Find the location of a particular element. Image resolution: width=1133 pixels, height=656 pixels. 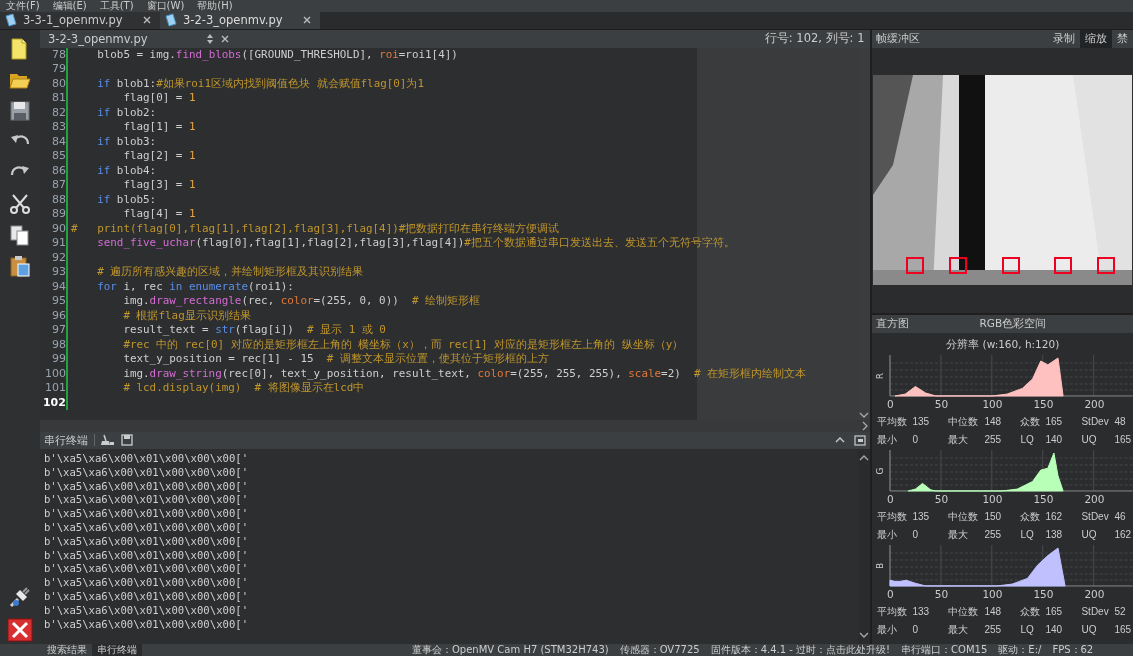

status-item: 董事会：OpenMV Cam H7 (STM32H743) is located at coordinates (510, 650).